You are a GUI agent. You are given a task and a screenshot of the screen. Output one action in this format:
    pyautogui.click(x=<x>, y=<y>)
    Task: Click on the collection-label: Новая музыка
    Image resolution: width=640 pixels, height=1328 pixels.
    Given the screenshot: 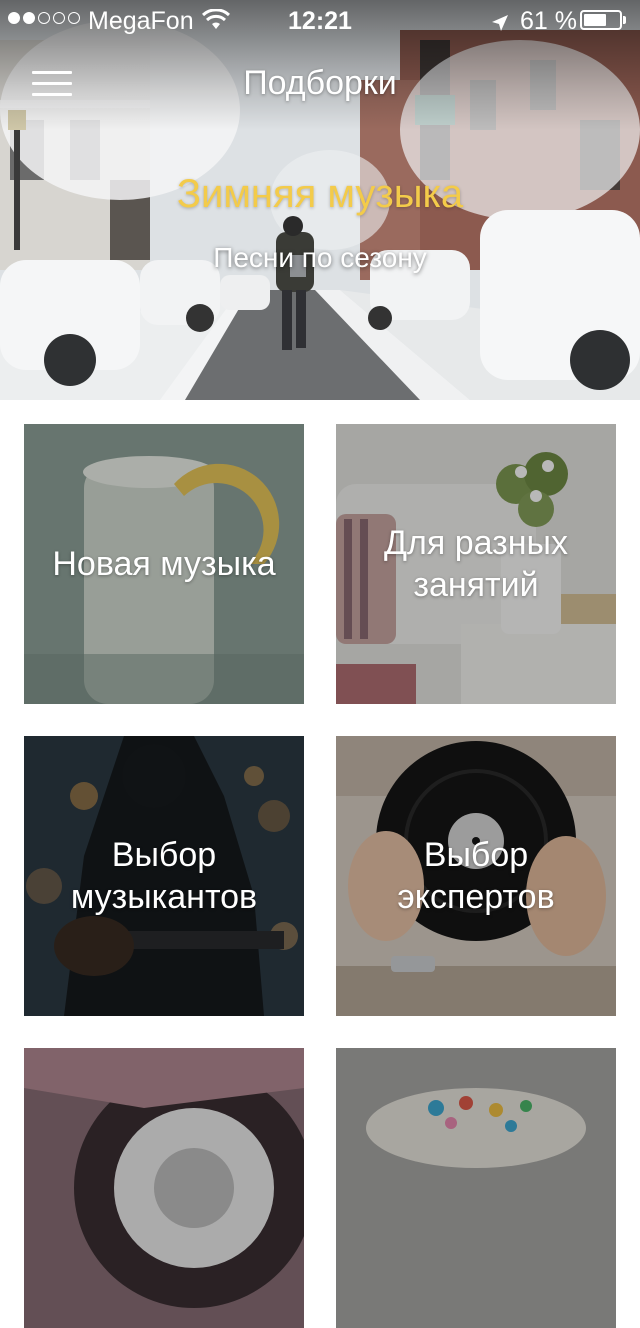 What is the action you would take?
    pyautogui.click(x=164, y=564)
    